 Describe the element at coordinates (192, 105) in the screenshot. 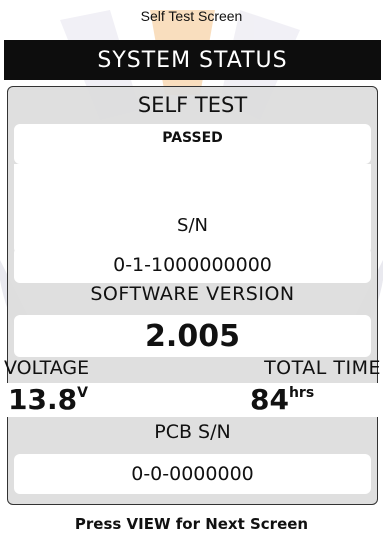

I see `self-test-label: SELF TEST` at that location.